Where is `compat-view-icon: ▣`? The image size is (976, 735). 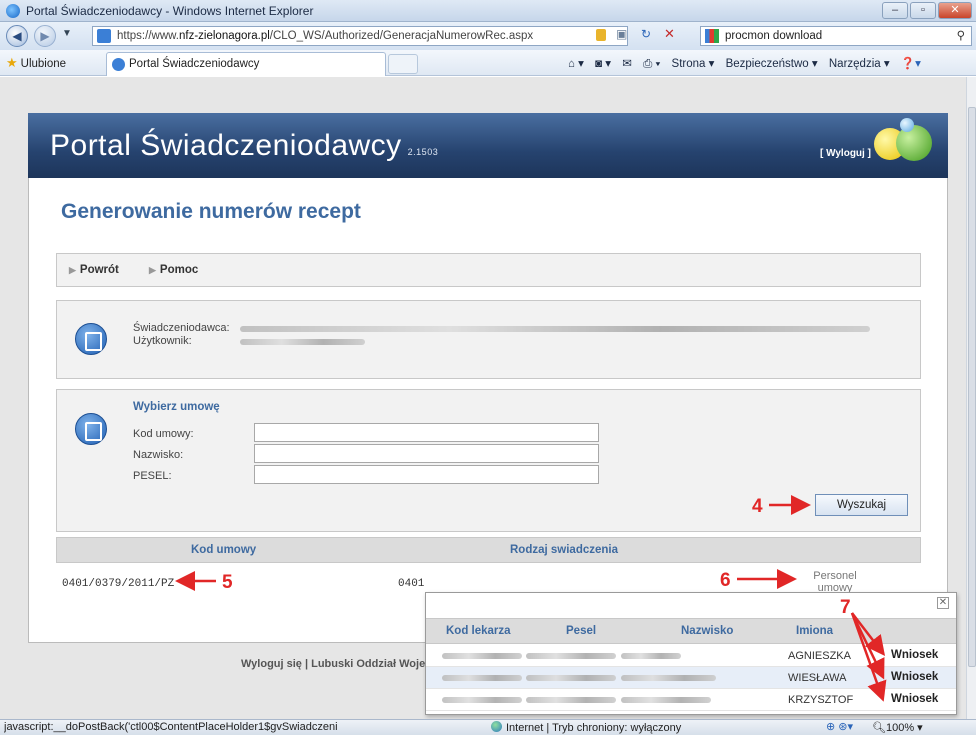
compat-view-icon: ▣ is located at coordinates (621, 34).